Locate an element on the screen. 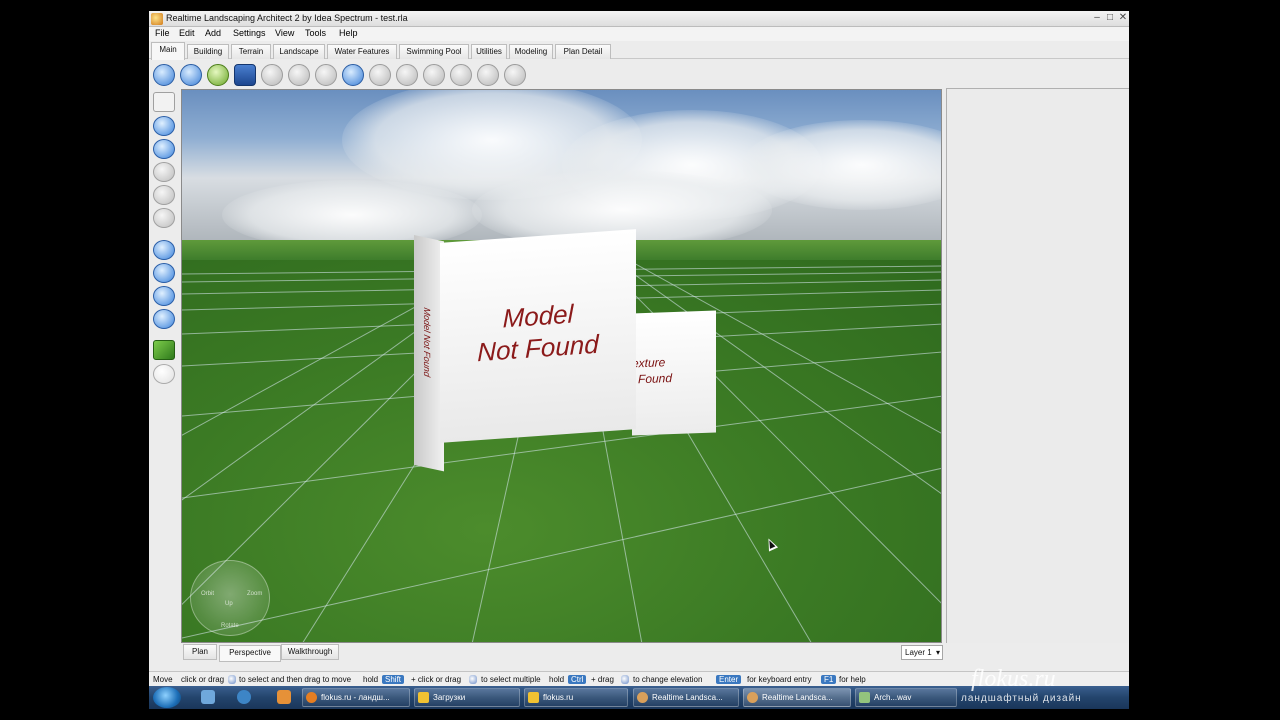 This screenshot has width=1280, height=720. model-box: Model Not Found is located at coordinates (538, 336).